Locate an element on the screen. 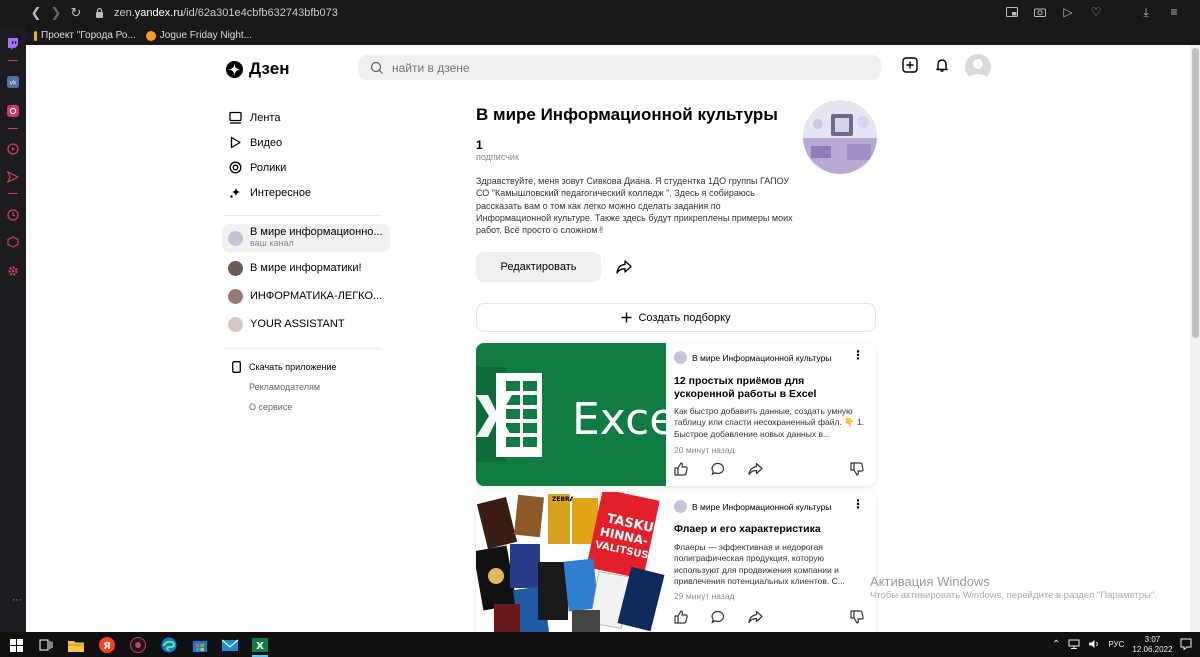 The width and height of the screenshot is (1200, 657). play-icon is located at coordinates (235, 142).